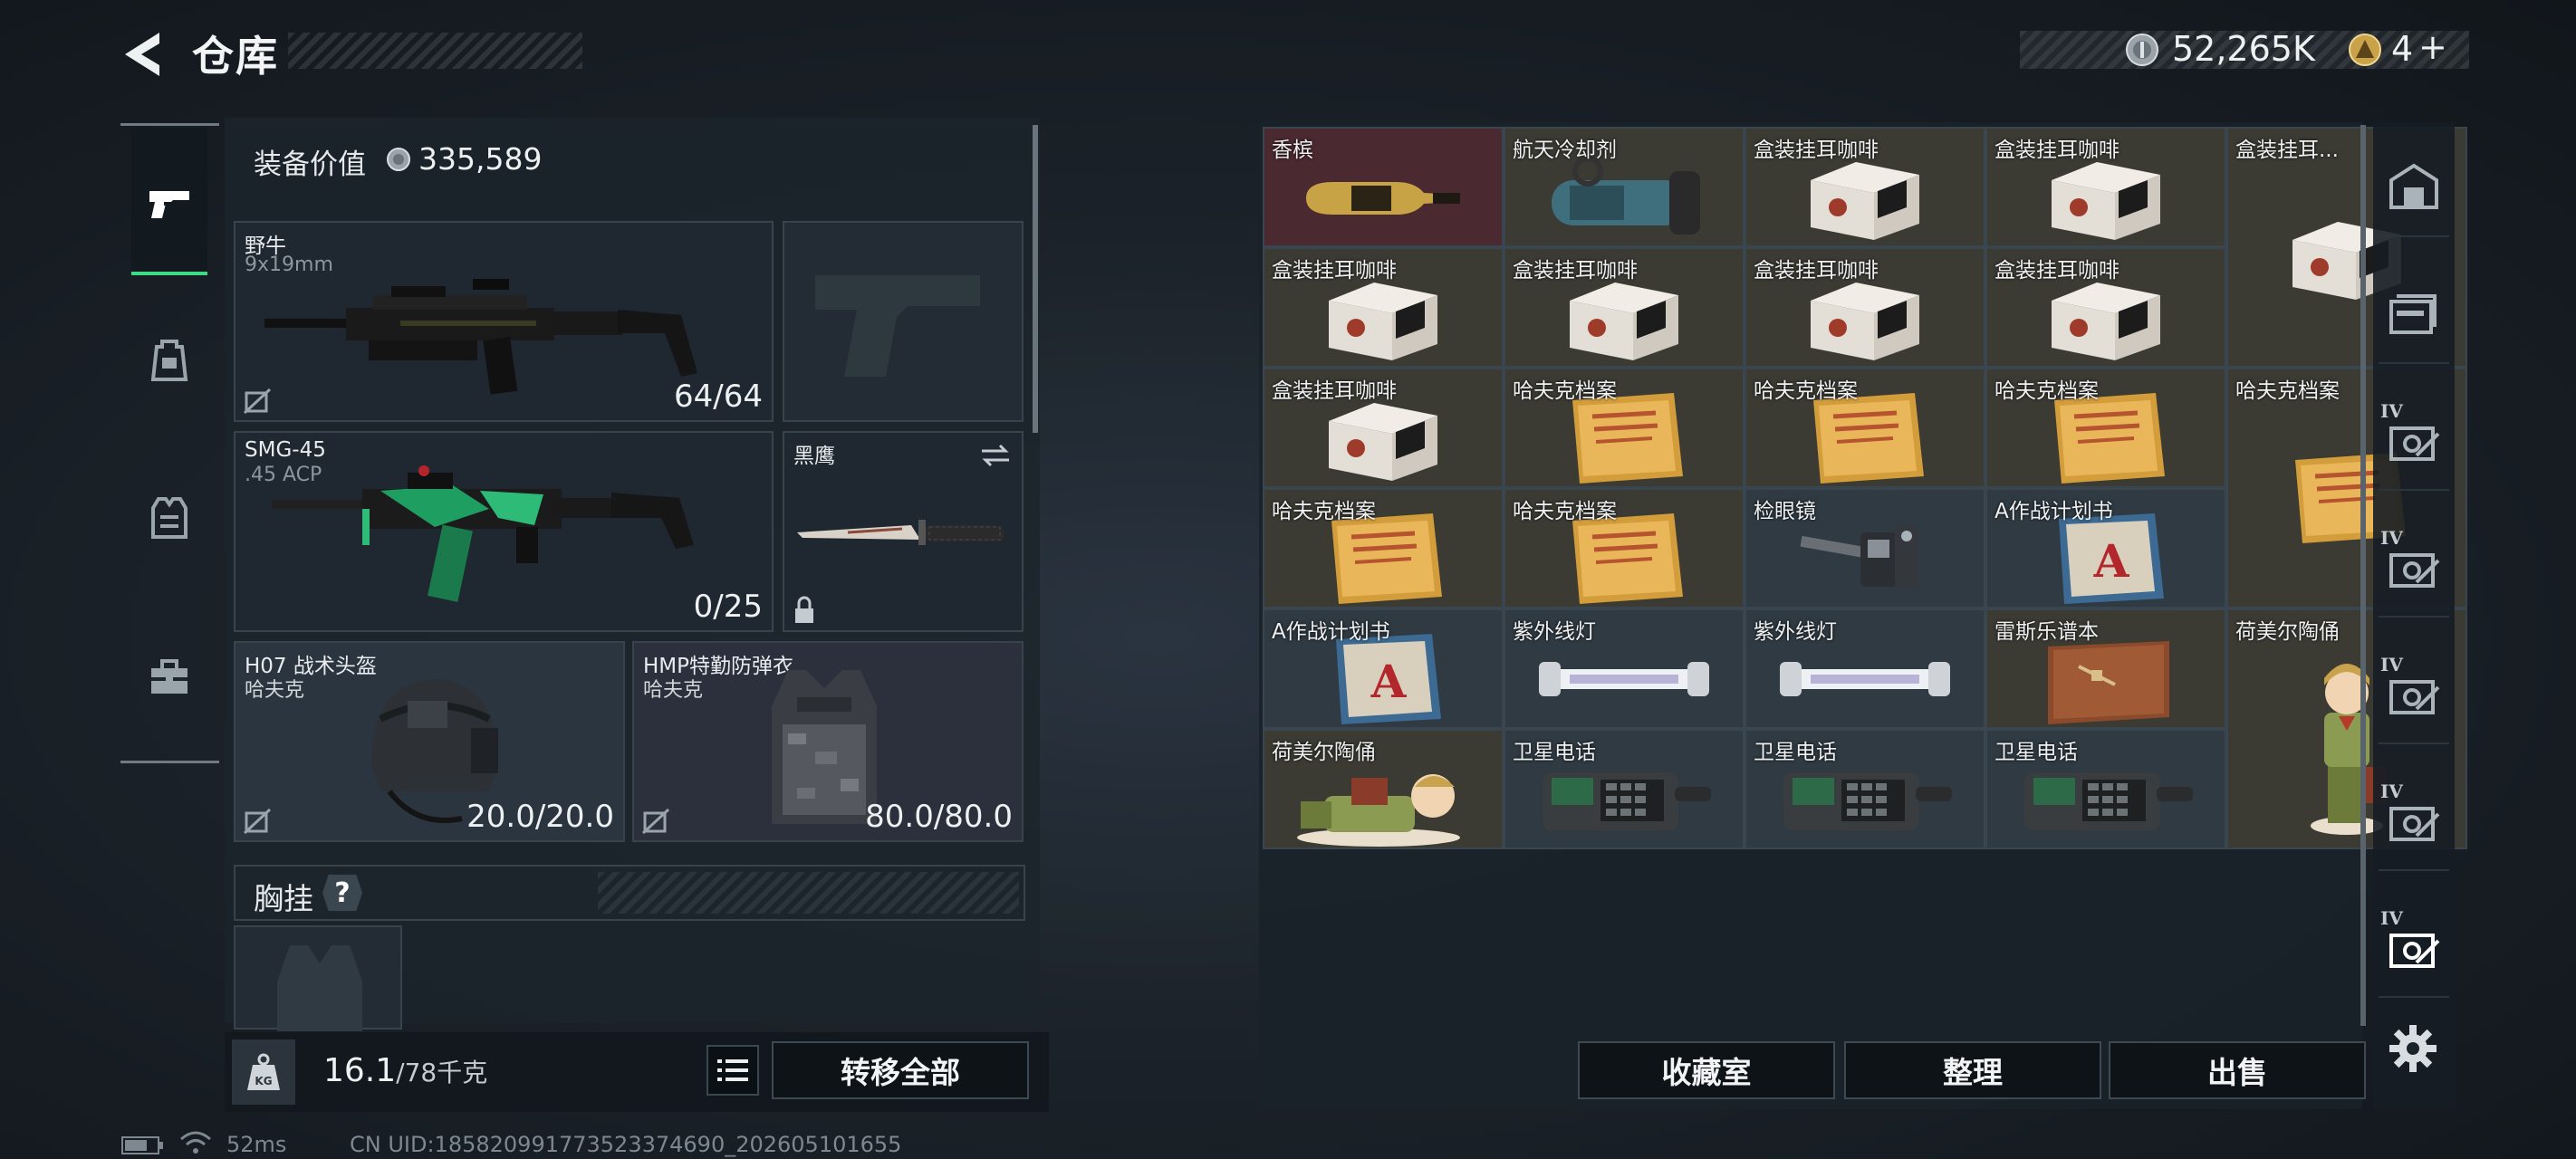  Describe the element at coordinates (1785, 511) in the screenshot. I see `storage-item-name: 检眼镜` at that location.